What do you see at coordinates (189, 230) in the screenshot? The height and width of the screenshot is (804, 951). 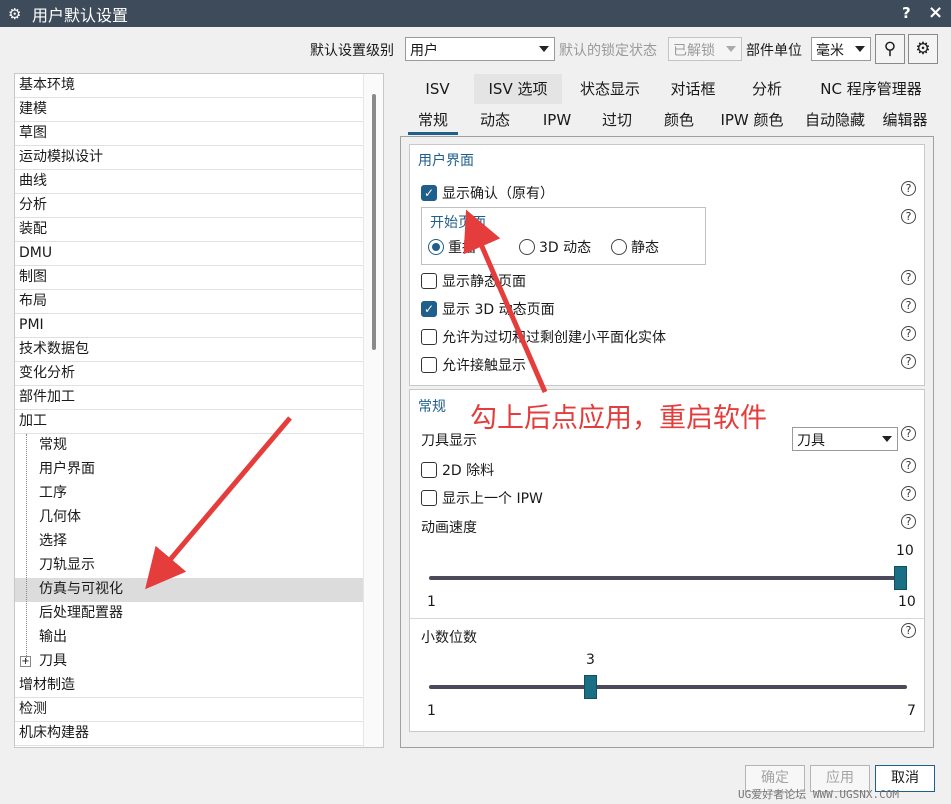 I see `tree-item: 装配` at bounding box center [189, 230].